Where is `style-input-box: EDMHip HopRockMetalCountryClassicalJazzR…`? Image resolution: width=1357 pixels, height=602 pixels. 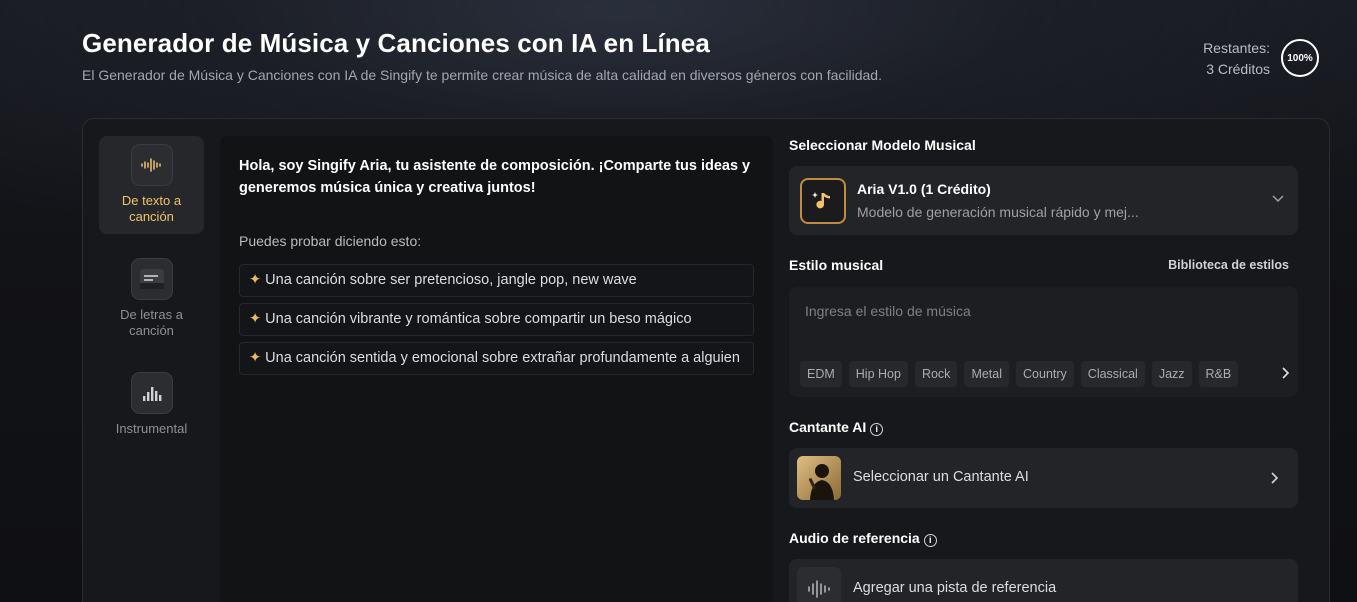 style-input-box: EDMHip HopRockMetalCountryClassicalJazzR… is located at coordinates (1043, 342).